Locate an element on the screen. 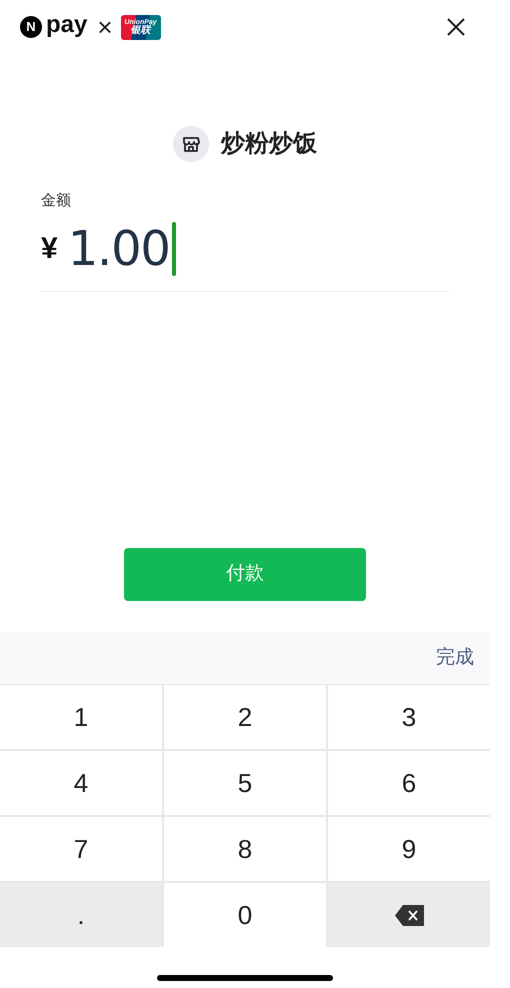 The height and width of the screenshot is (988, 510). merchant-name: 炒粉炒饭 is located at coordinates (269, 144).